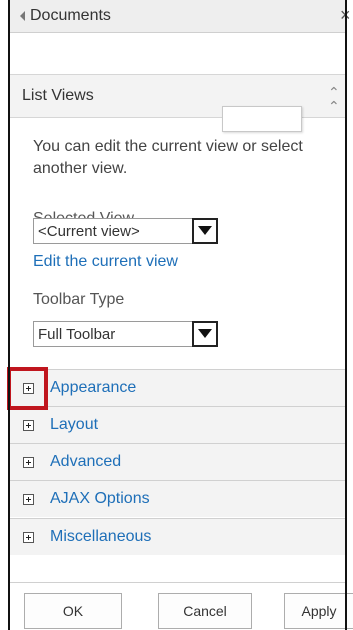 The image size is (353, 630). I want to click on cancel-button: Cancel, so click(205, 611).